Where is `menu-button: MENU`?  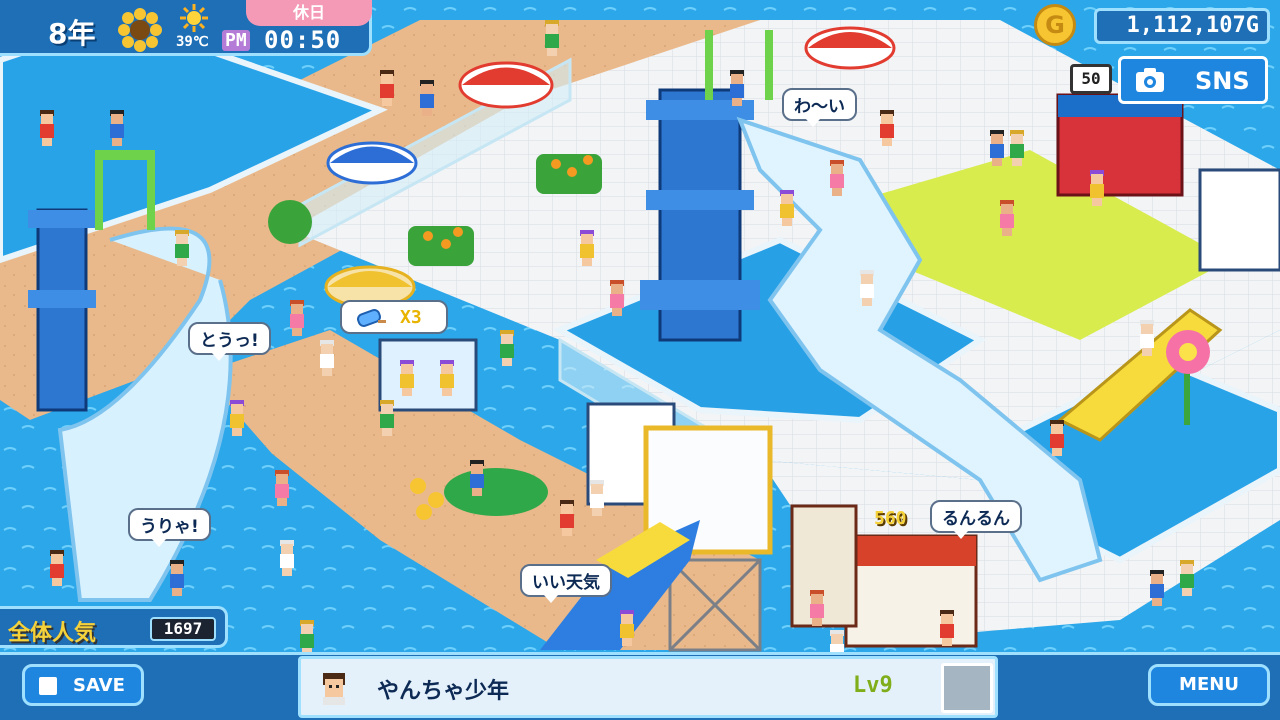 menu-button: MENU is located at coordinates (1209, 685).